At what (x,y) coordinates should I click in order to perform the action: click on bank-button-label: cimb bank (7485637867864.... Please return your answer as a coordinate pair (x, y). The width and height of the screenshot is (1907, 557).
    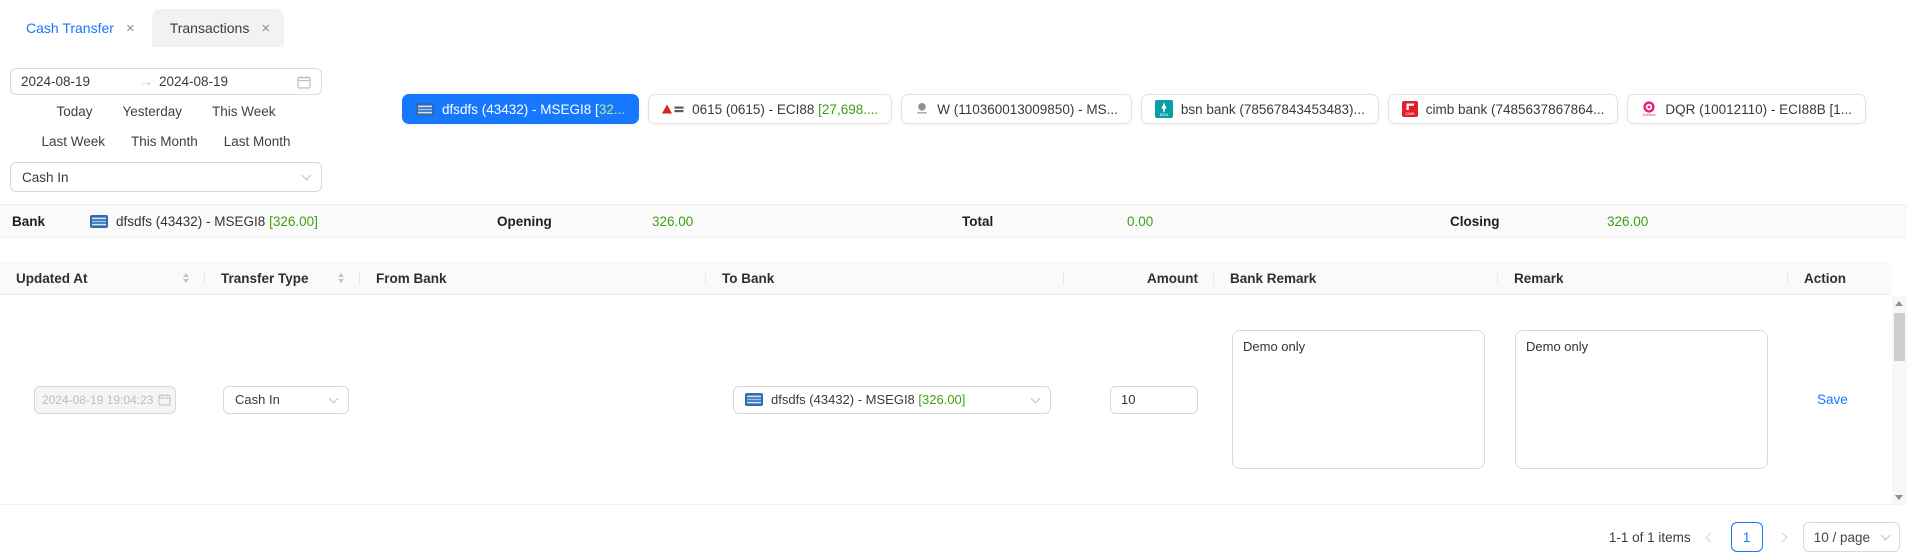
    Looking at the image, I should click on (1515, 109).